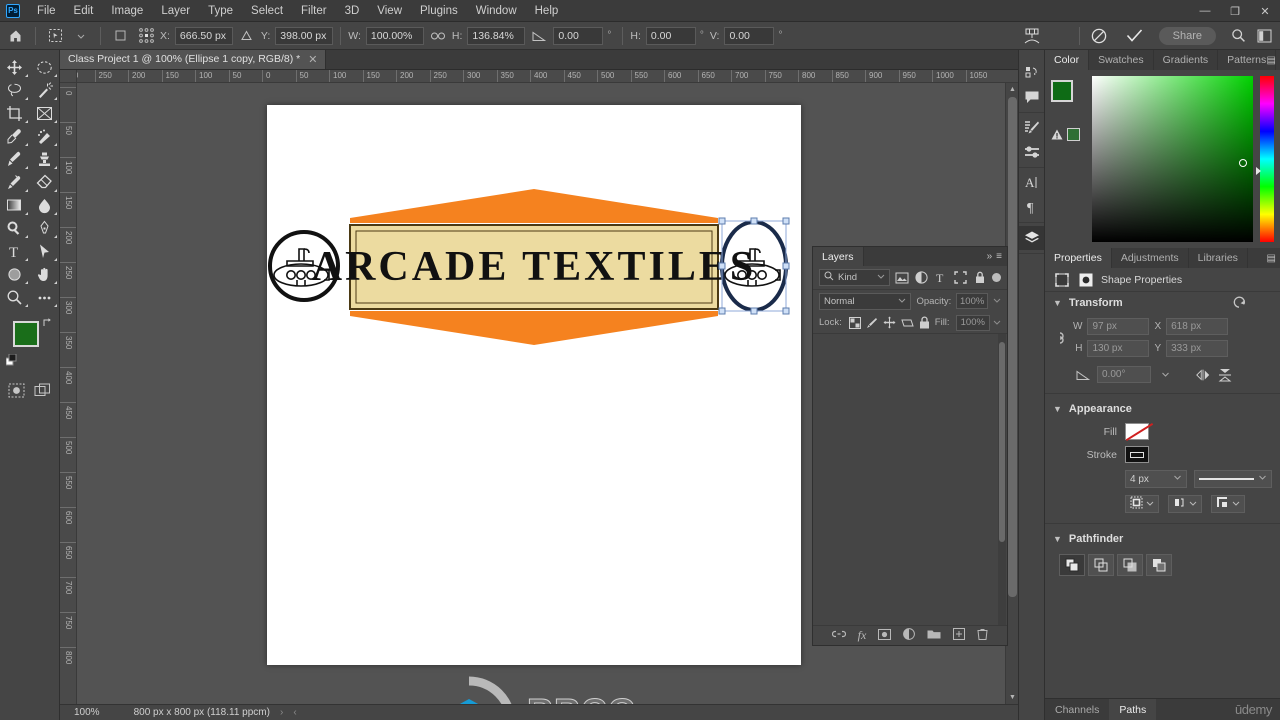  I want to click on smart-object-filter-icon, so click(981, 278).